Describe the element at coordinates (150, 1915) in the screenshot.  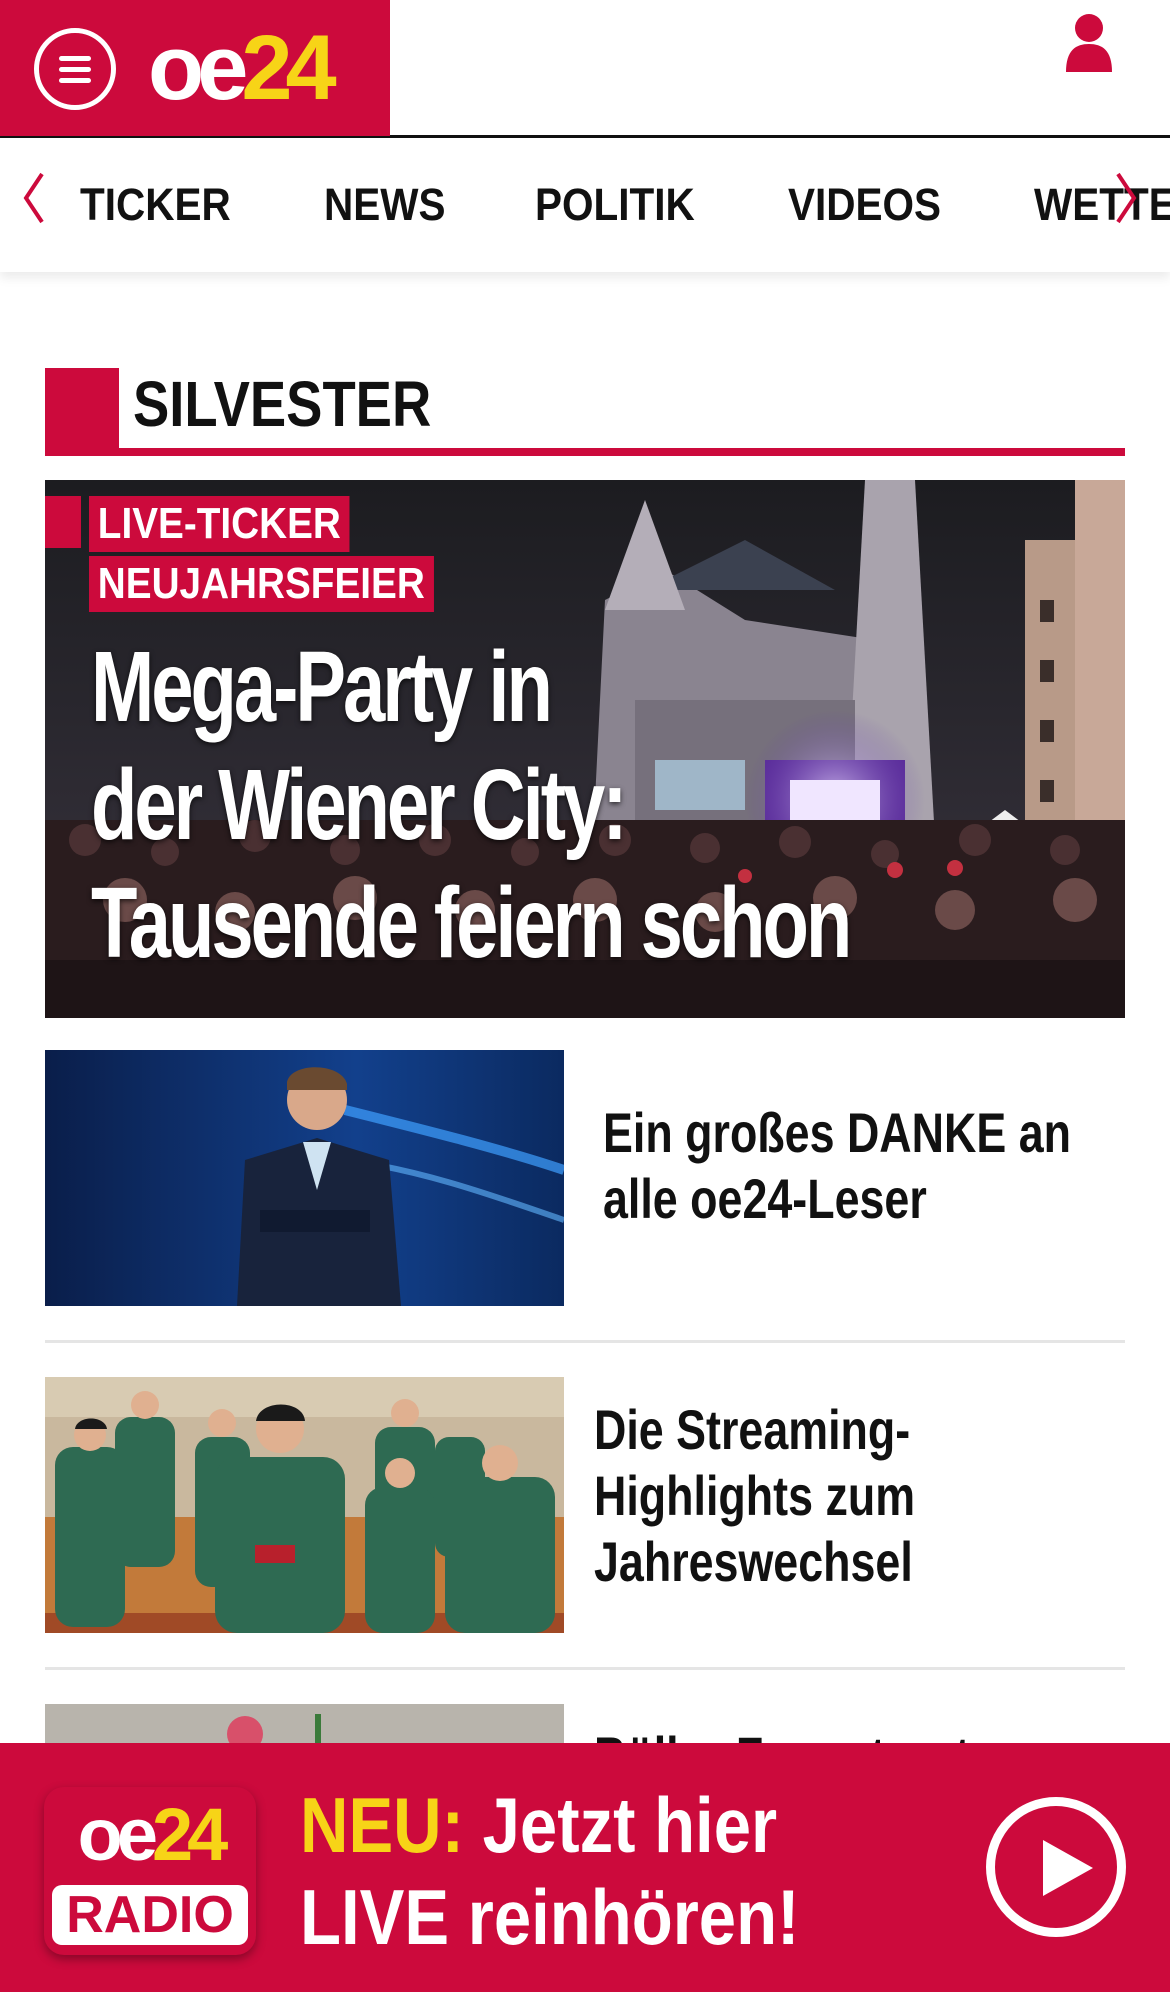
I see `radio-logo-label: RADIO` at that location.